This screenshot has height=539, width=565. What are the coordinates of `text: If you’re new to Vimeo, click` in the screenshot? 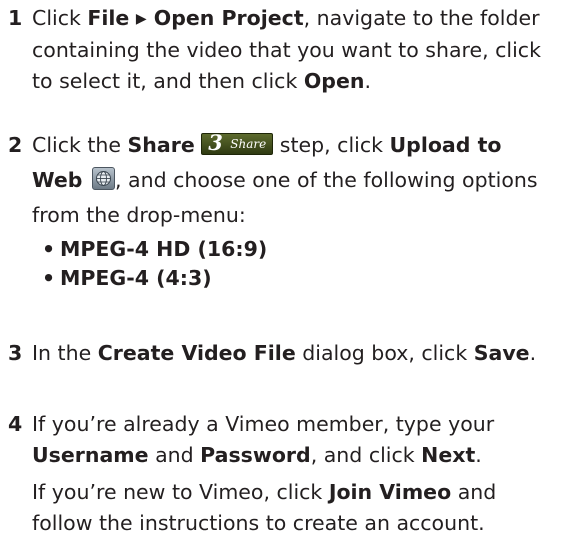 It's located at (180, 492).